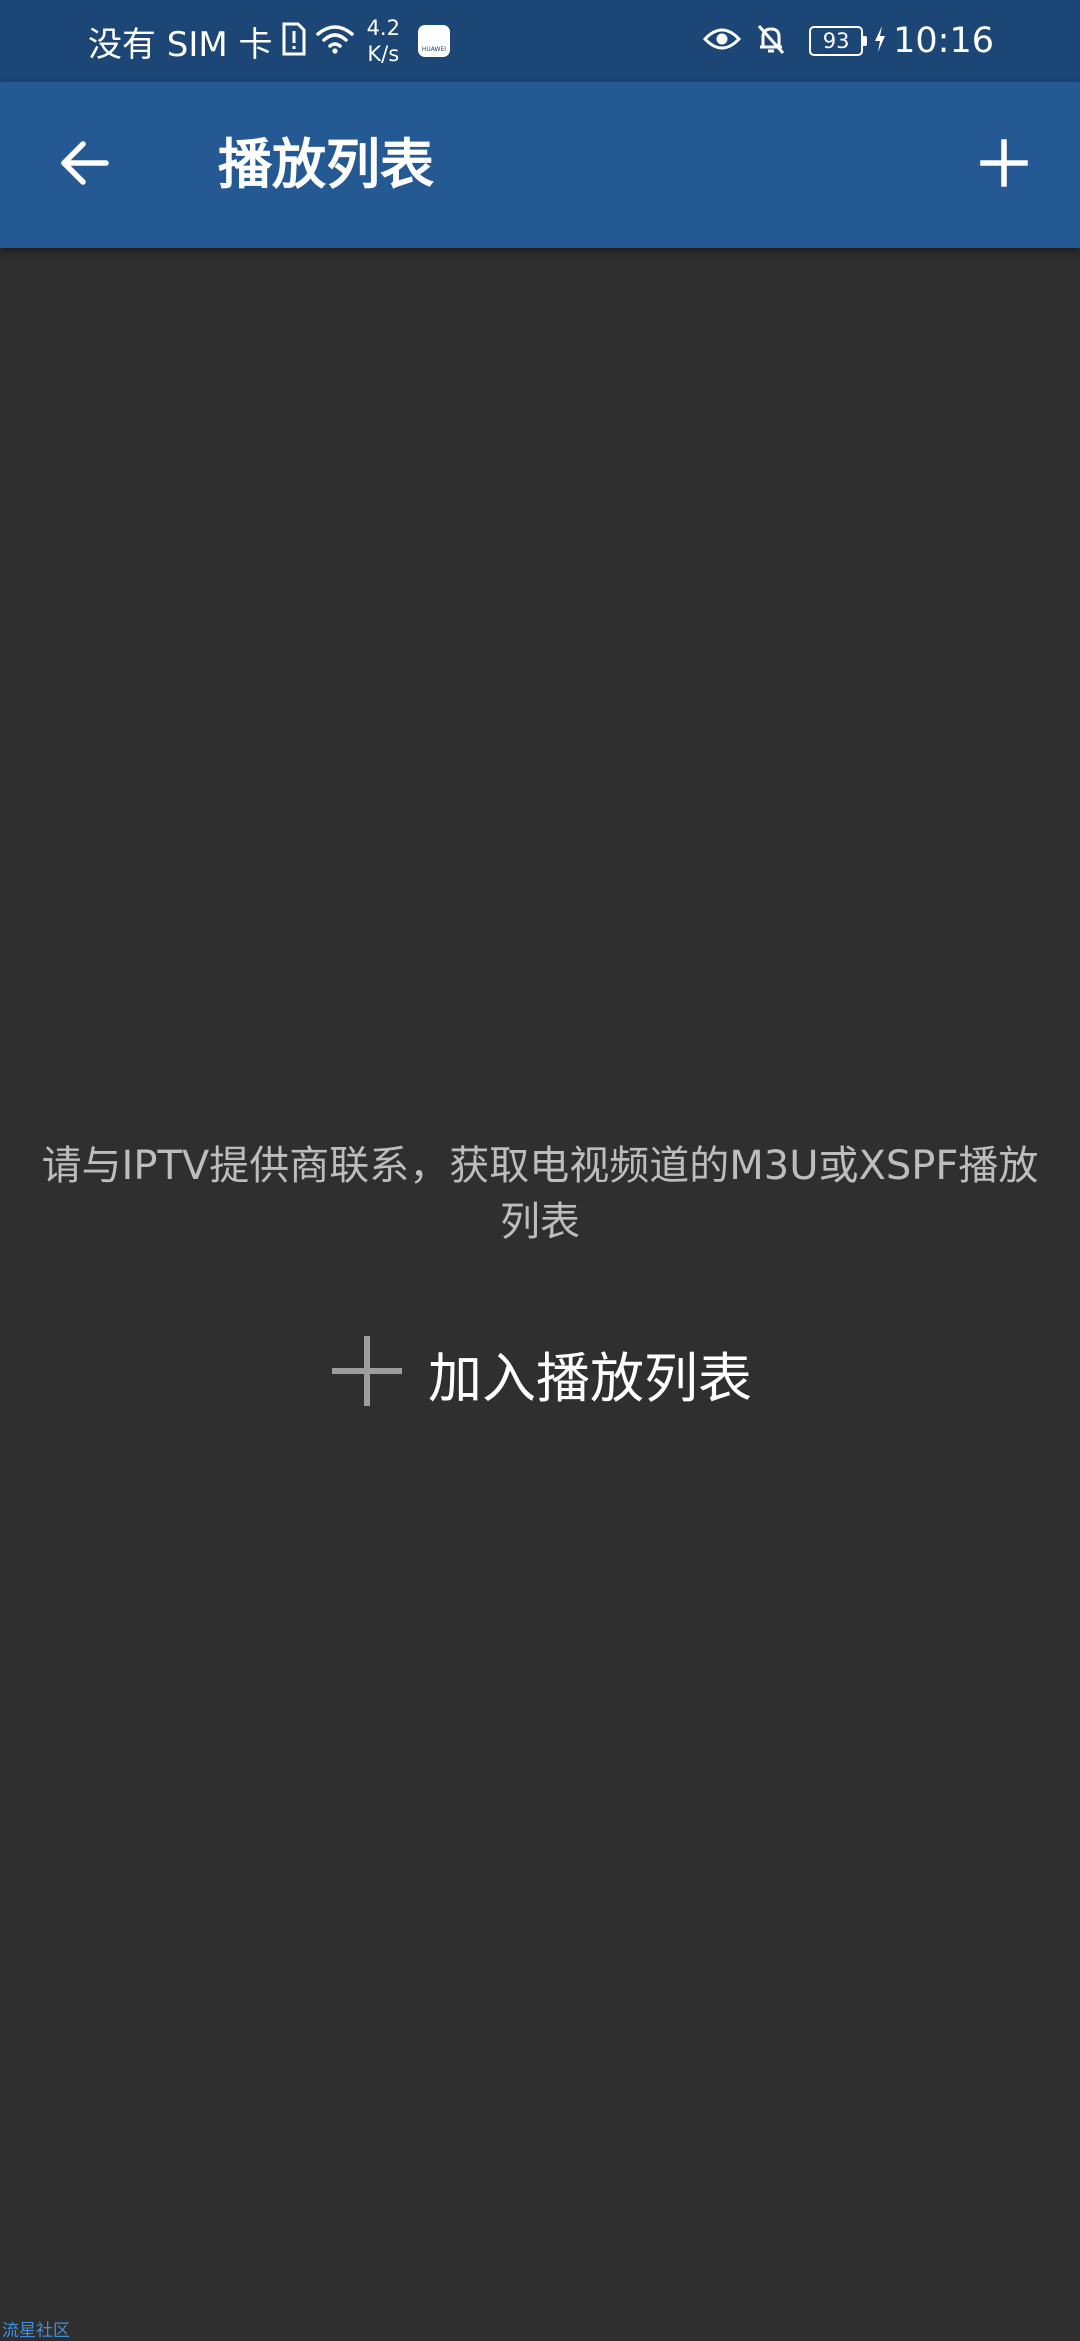 This screenshot has width=1080, height=2341. Describe the element at coordinates (771, 41) in the screenshot. I see `bell-off-icon` at that location.